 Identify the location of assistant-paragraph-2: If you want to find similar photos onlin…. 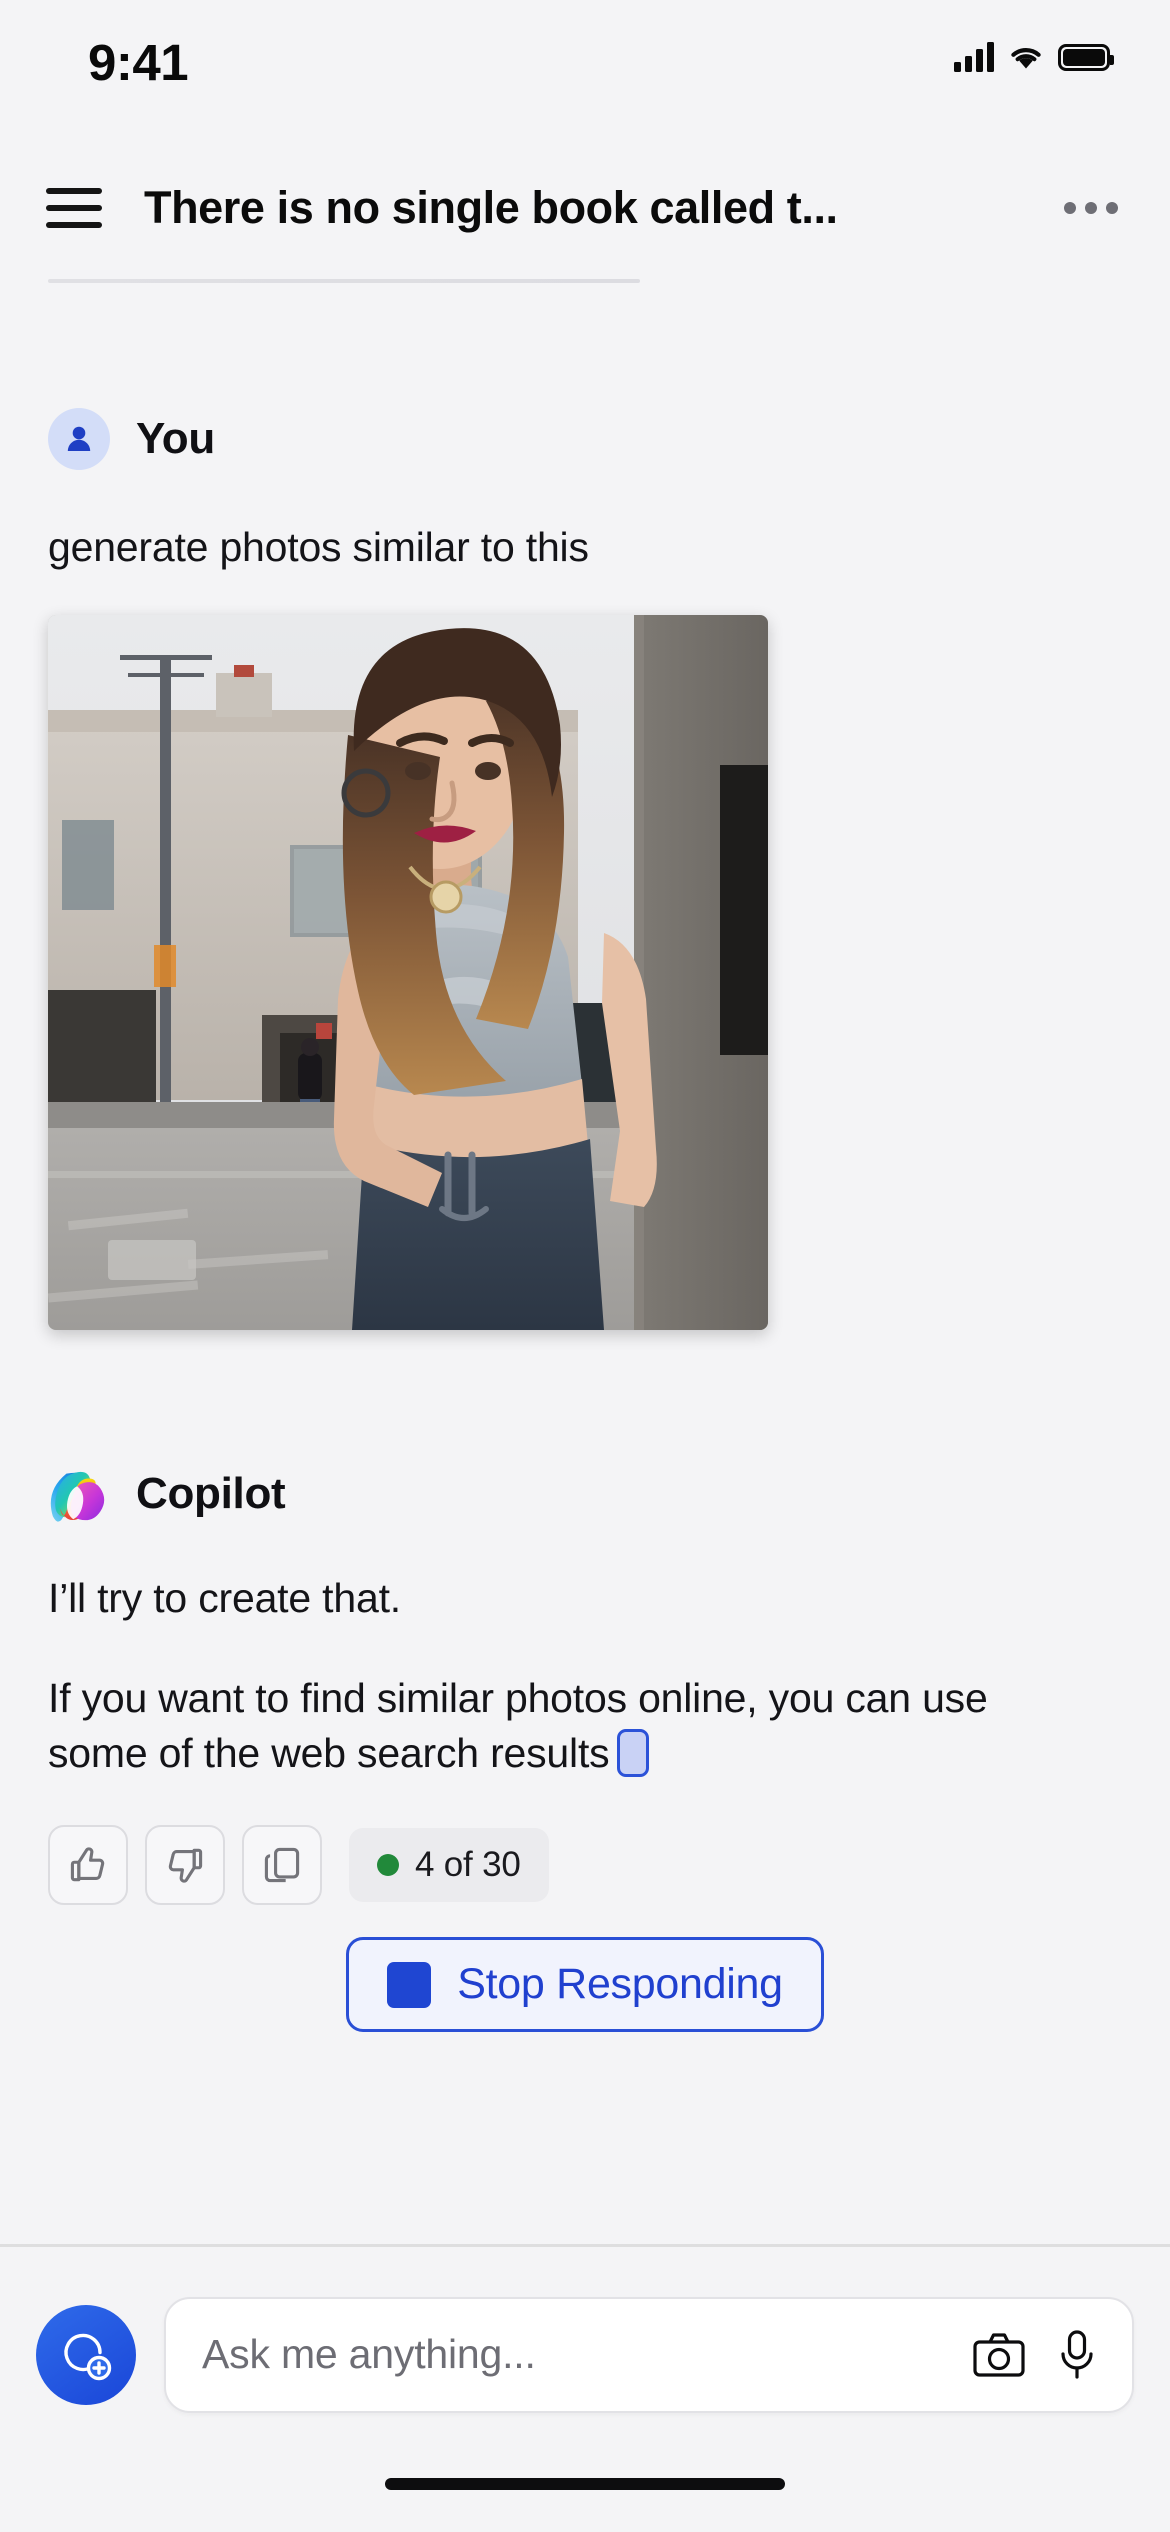
(568, 1726).